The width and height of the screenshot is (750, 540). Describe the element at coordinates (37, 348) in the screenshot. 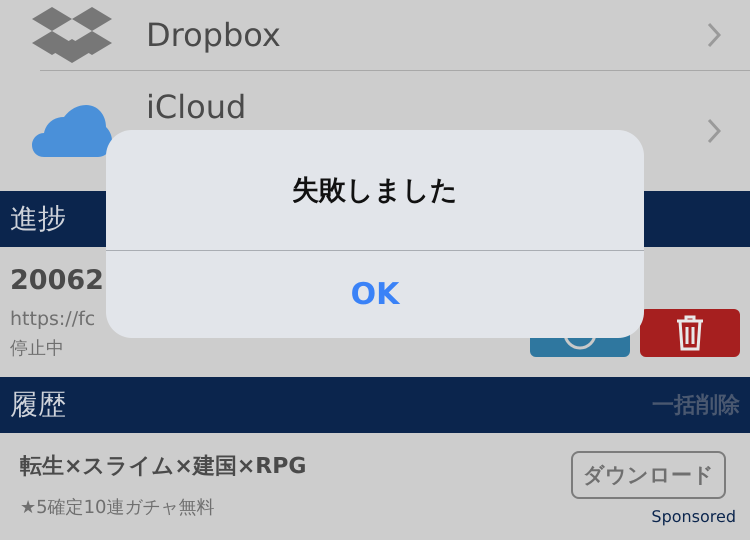

I see `download-status: 停止中` at that location.